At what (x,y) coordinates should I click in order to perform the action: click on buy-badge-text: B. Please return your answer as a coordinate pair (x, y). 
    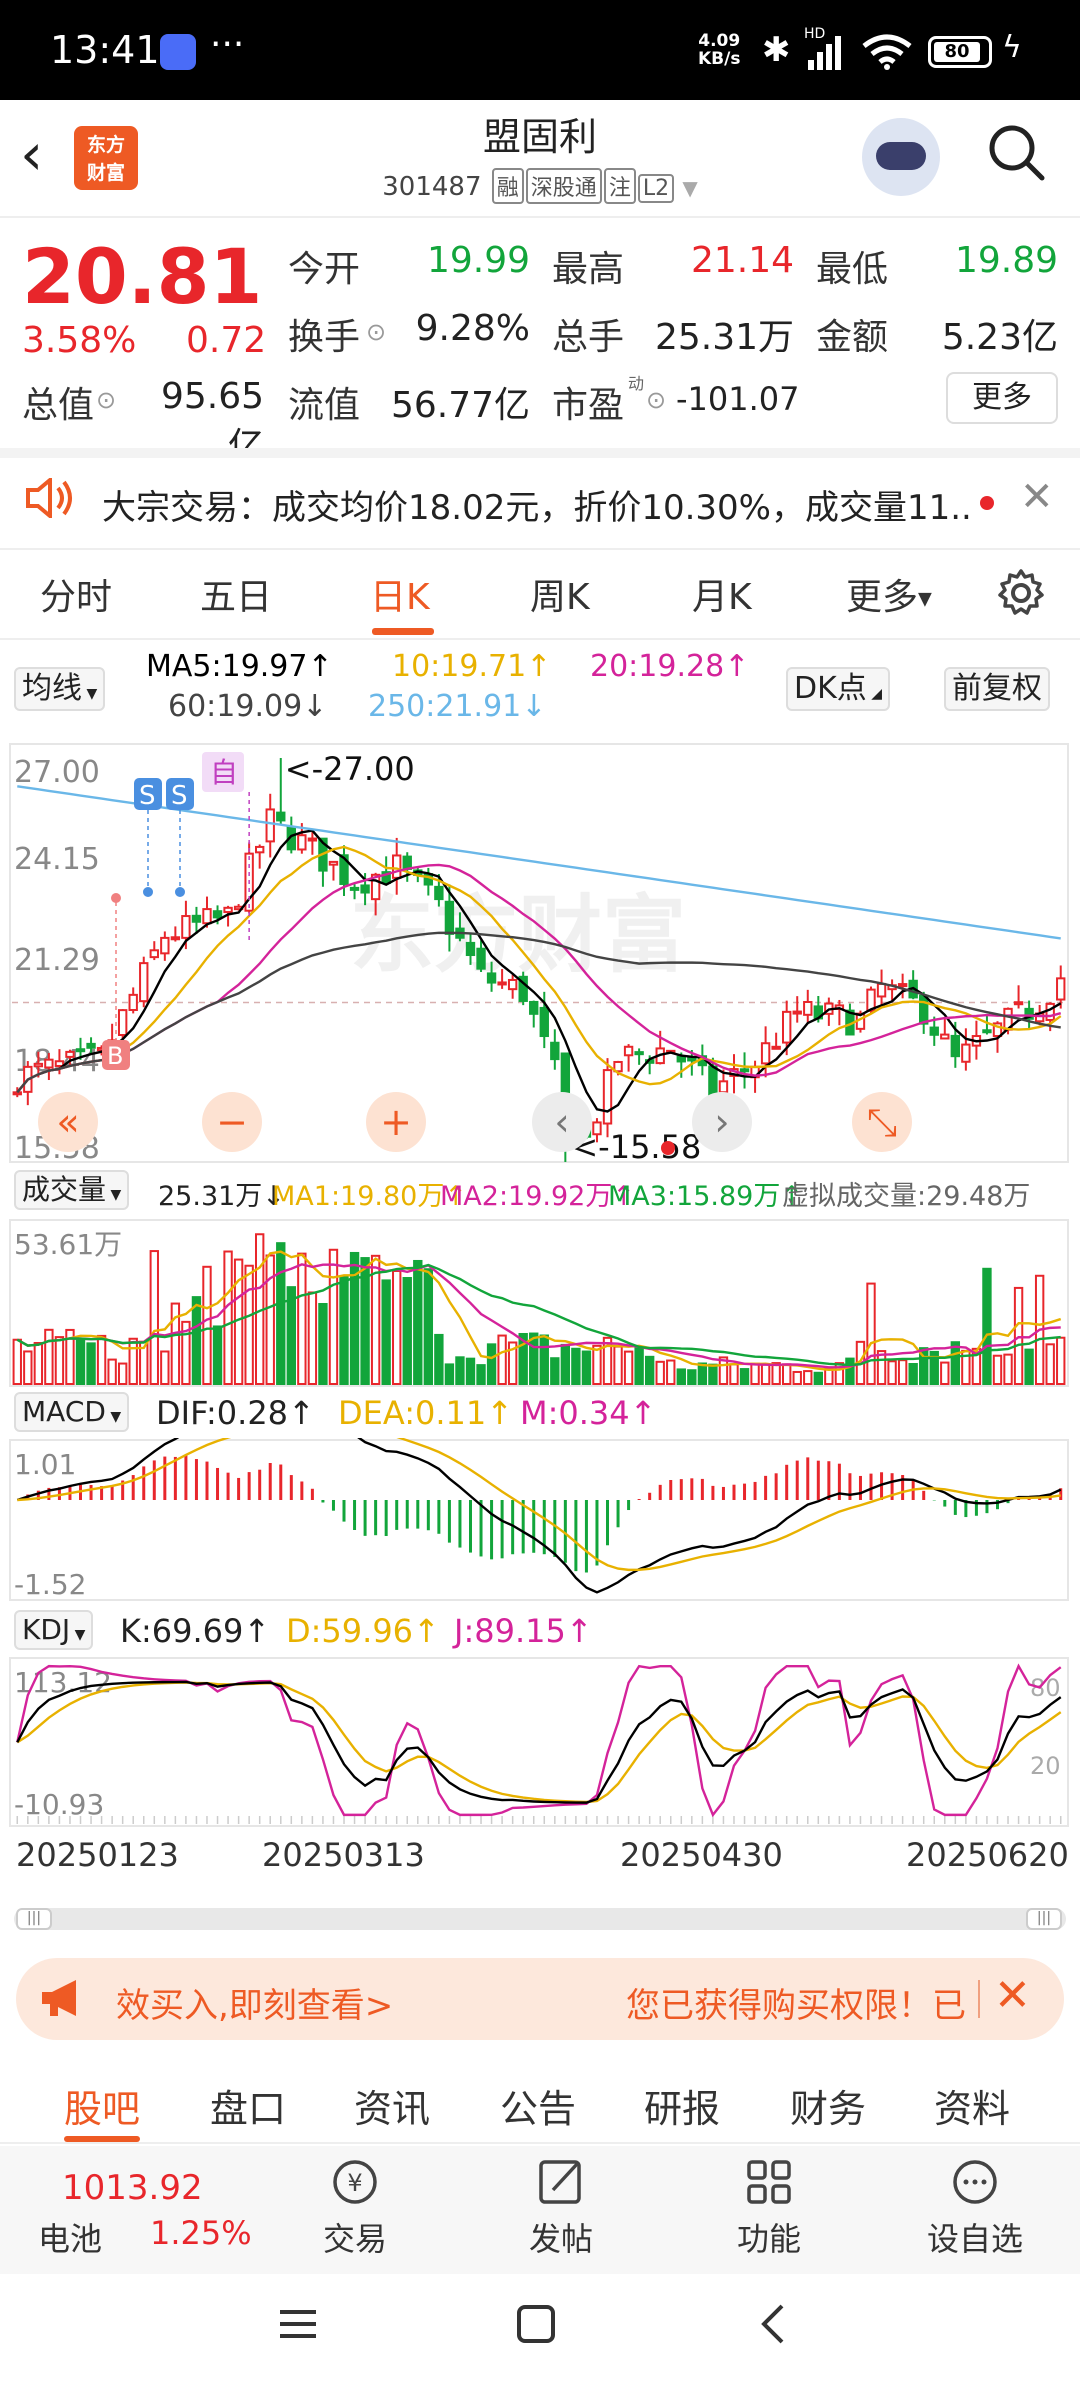
    Looking at the image, I should click on (115, 1056).